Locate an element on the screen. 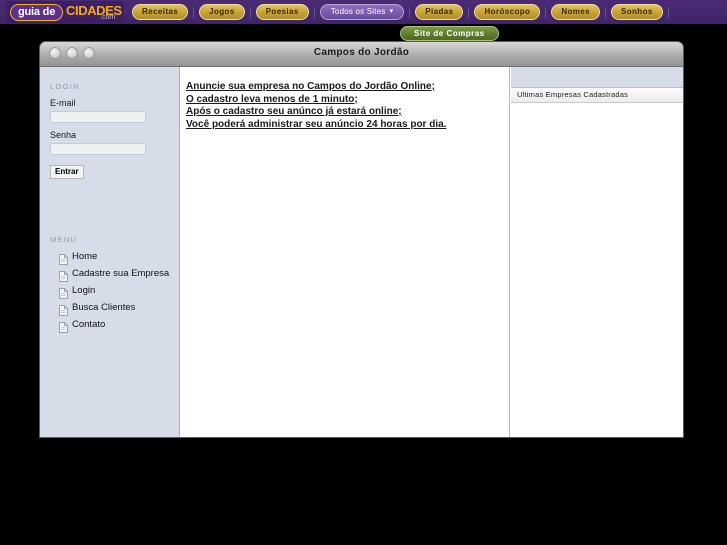 This screenshot has height=545, width=727. nav-dropdown-todos-os-sites: Todos os Sites ▾ is located at coordinates (362, 12).